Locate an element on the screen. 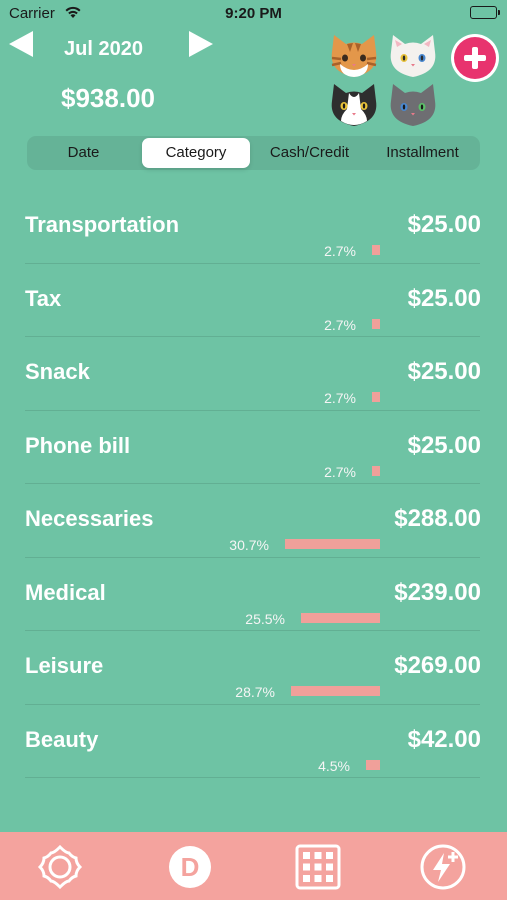  status-bar: Carrier 9:20 PM is located at coordinates (253, 14).